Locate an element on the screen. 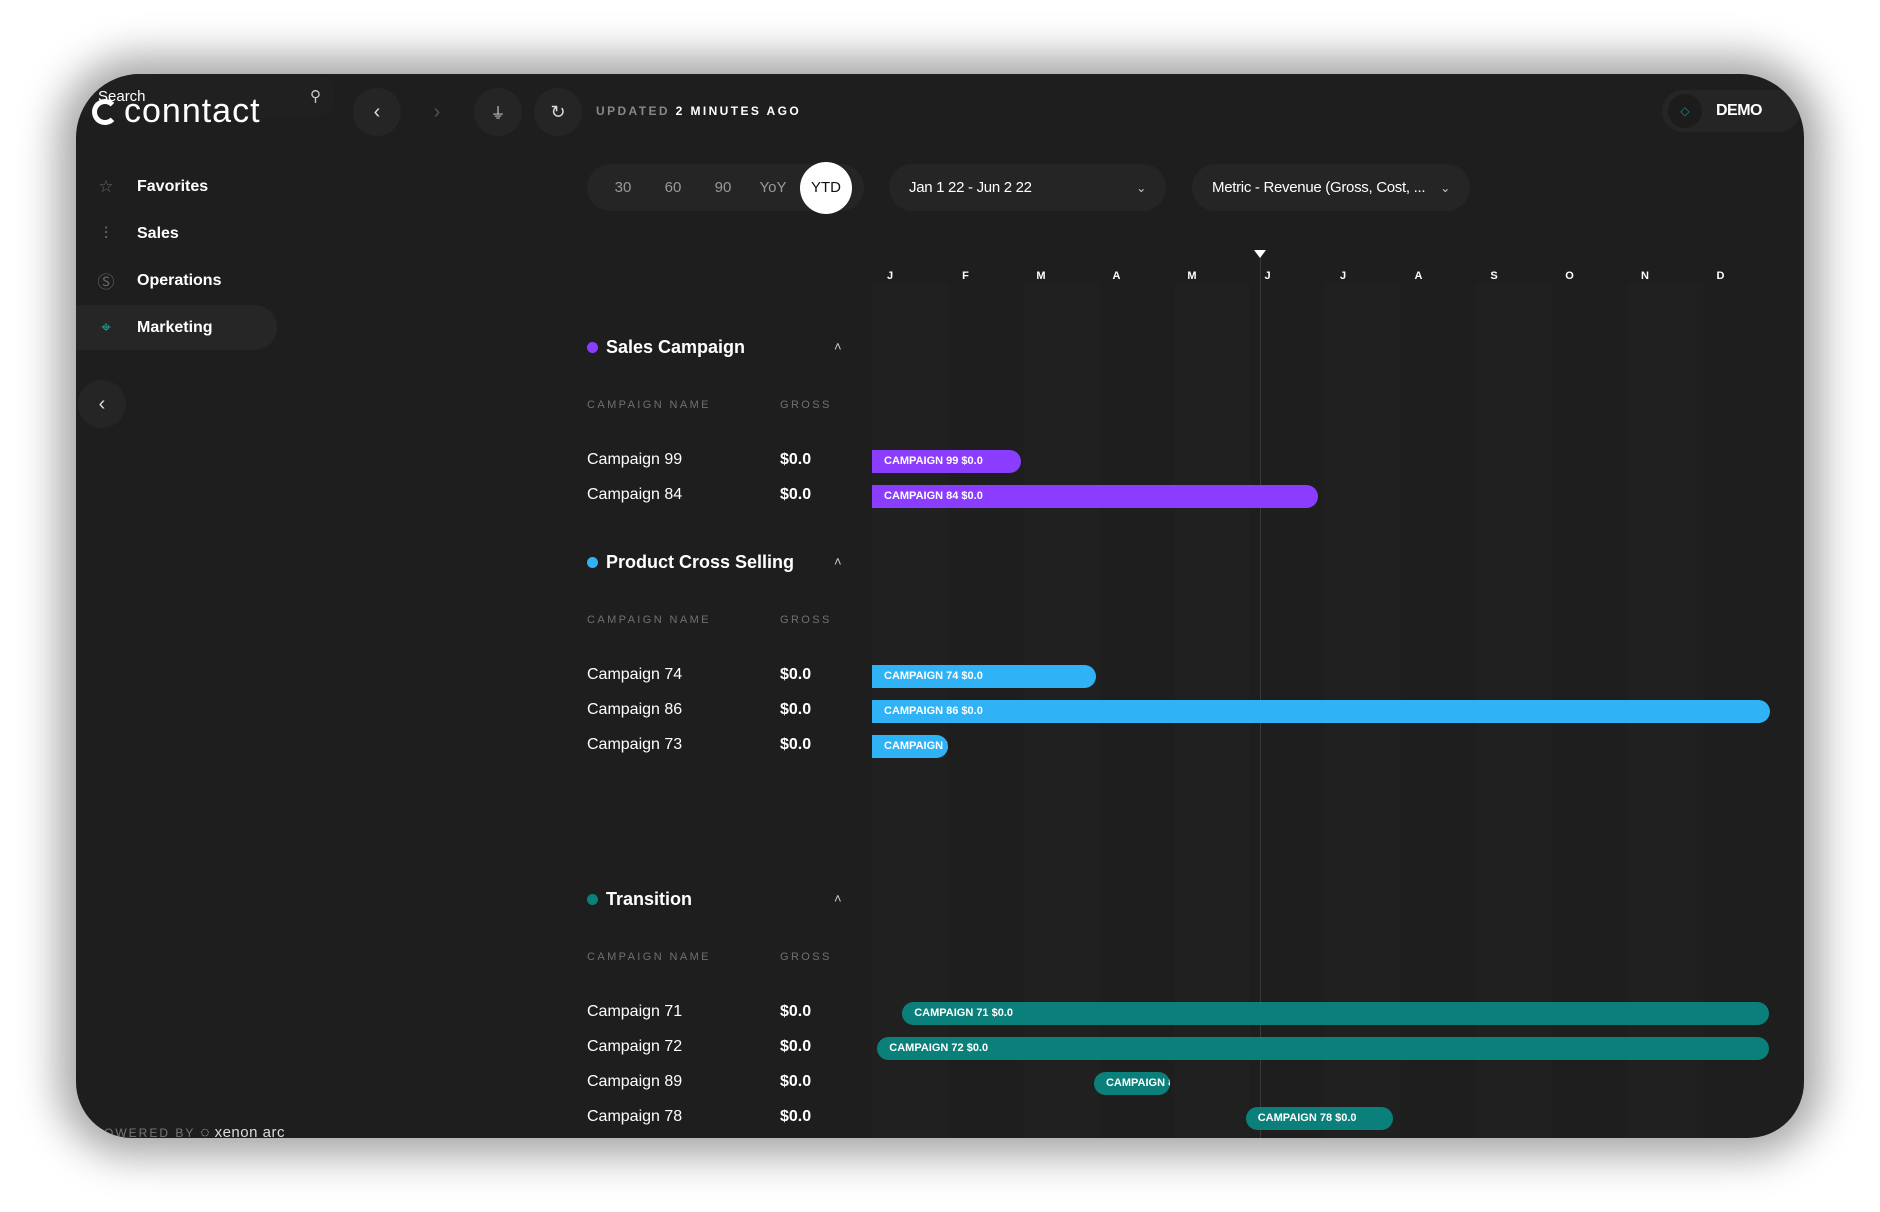  search-icon: ⚲ is located at coordinates (315, 96).